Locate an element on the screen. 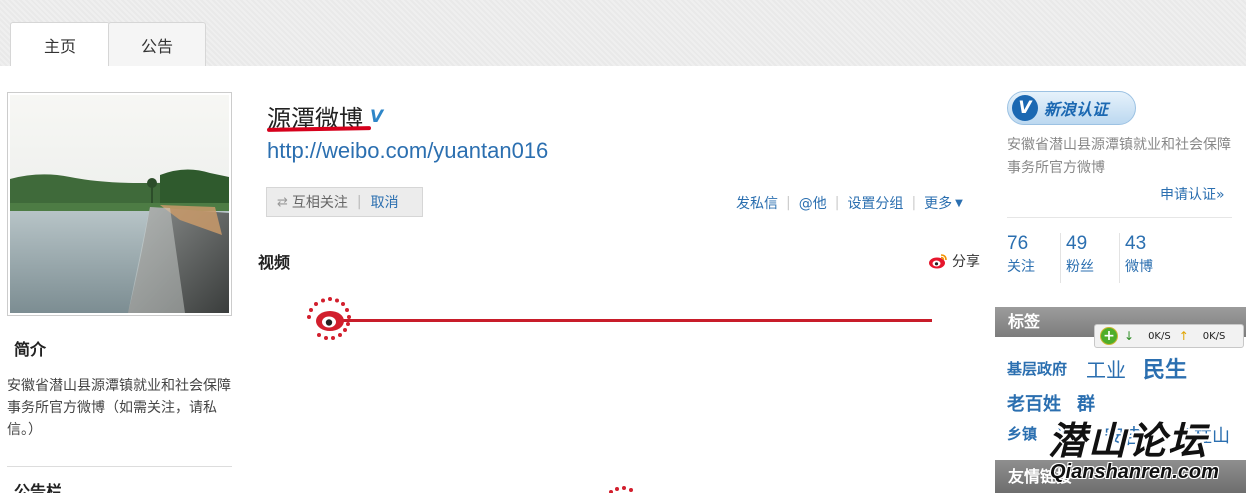 The image size is (1246, 493). profile-actions: 发私信 | @他 | 设置分组 | 更多 ▼ is located at coordinates (849, 203).